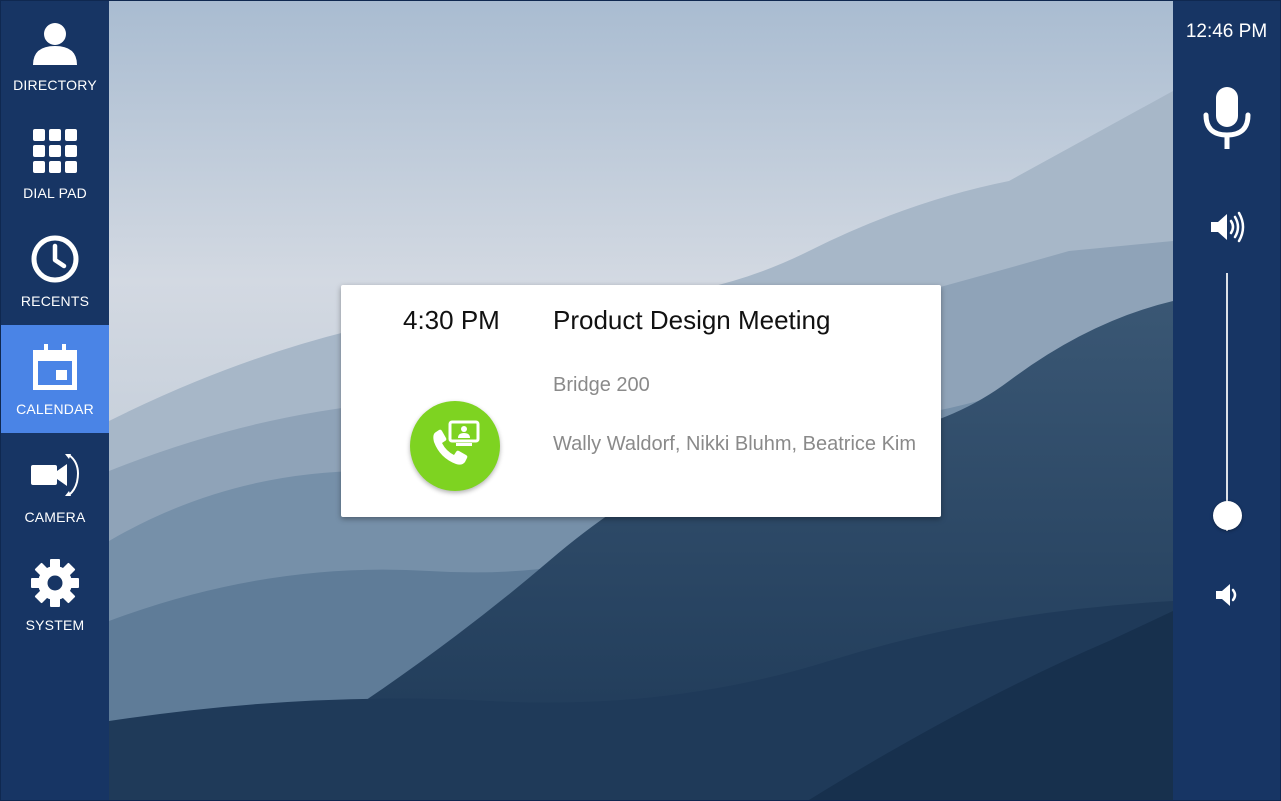 This screenshot has height=801, width=1281. What do you see at coordinates (55, 301) in the screenshot?
I see `nav-label-recents: RECENTS` at bounding box center [55, 301].